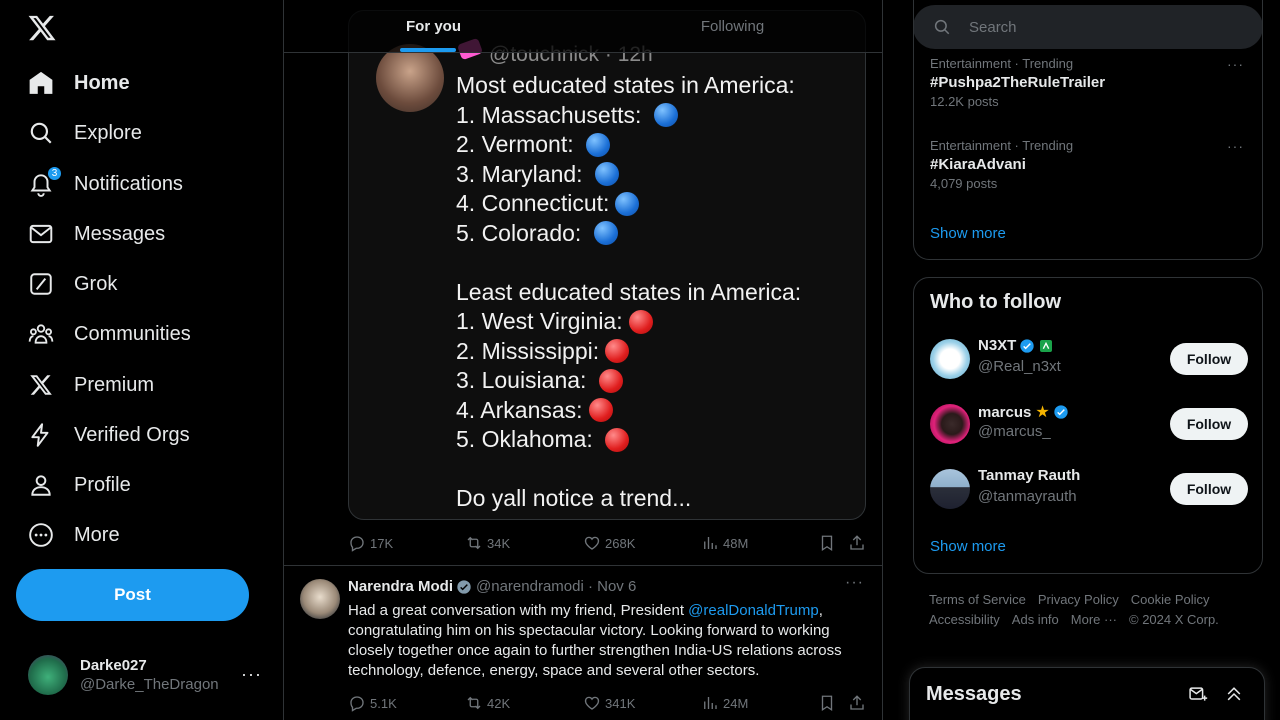 The height and width of the screenshot is (720, 1280). I want to click on reply-count: 5.1K, so click(383, 703).